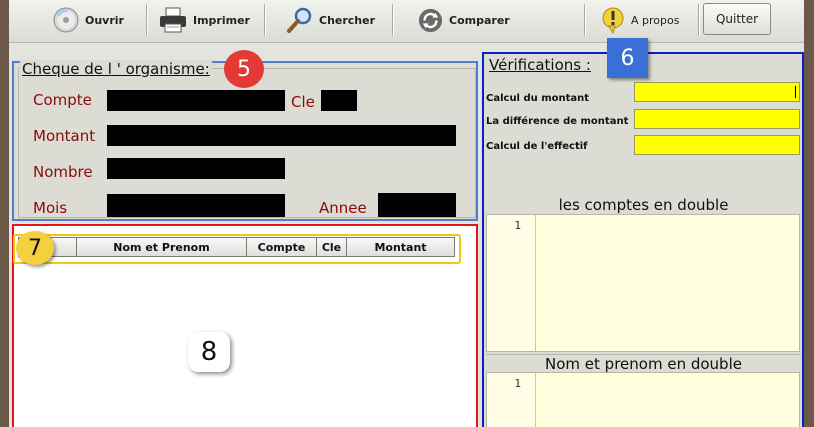 The image size is (814, 427). Describe the element at coordinates (737, 19) in the screenshot. I see `quit-button: Quitter` at that location.